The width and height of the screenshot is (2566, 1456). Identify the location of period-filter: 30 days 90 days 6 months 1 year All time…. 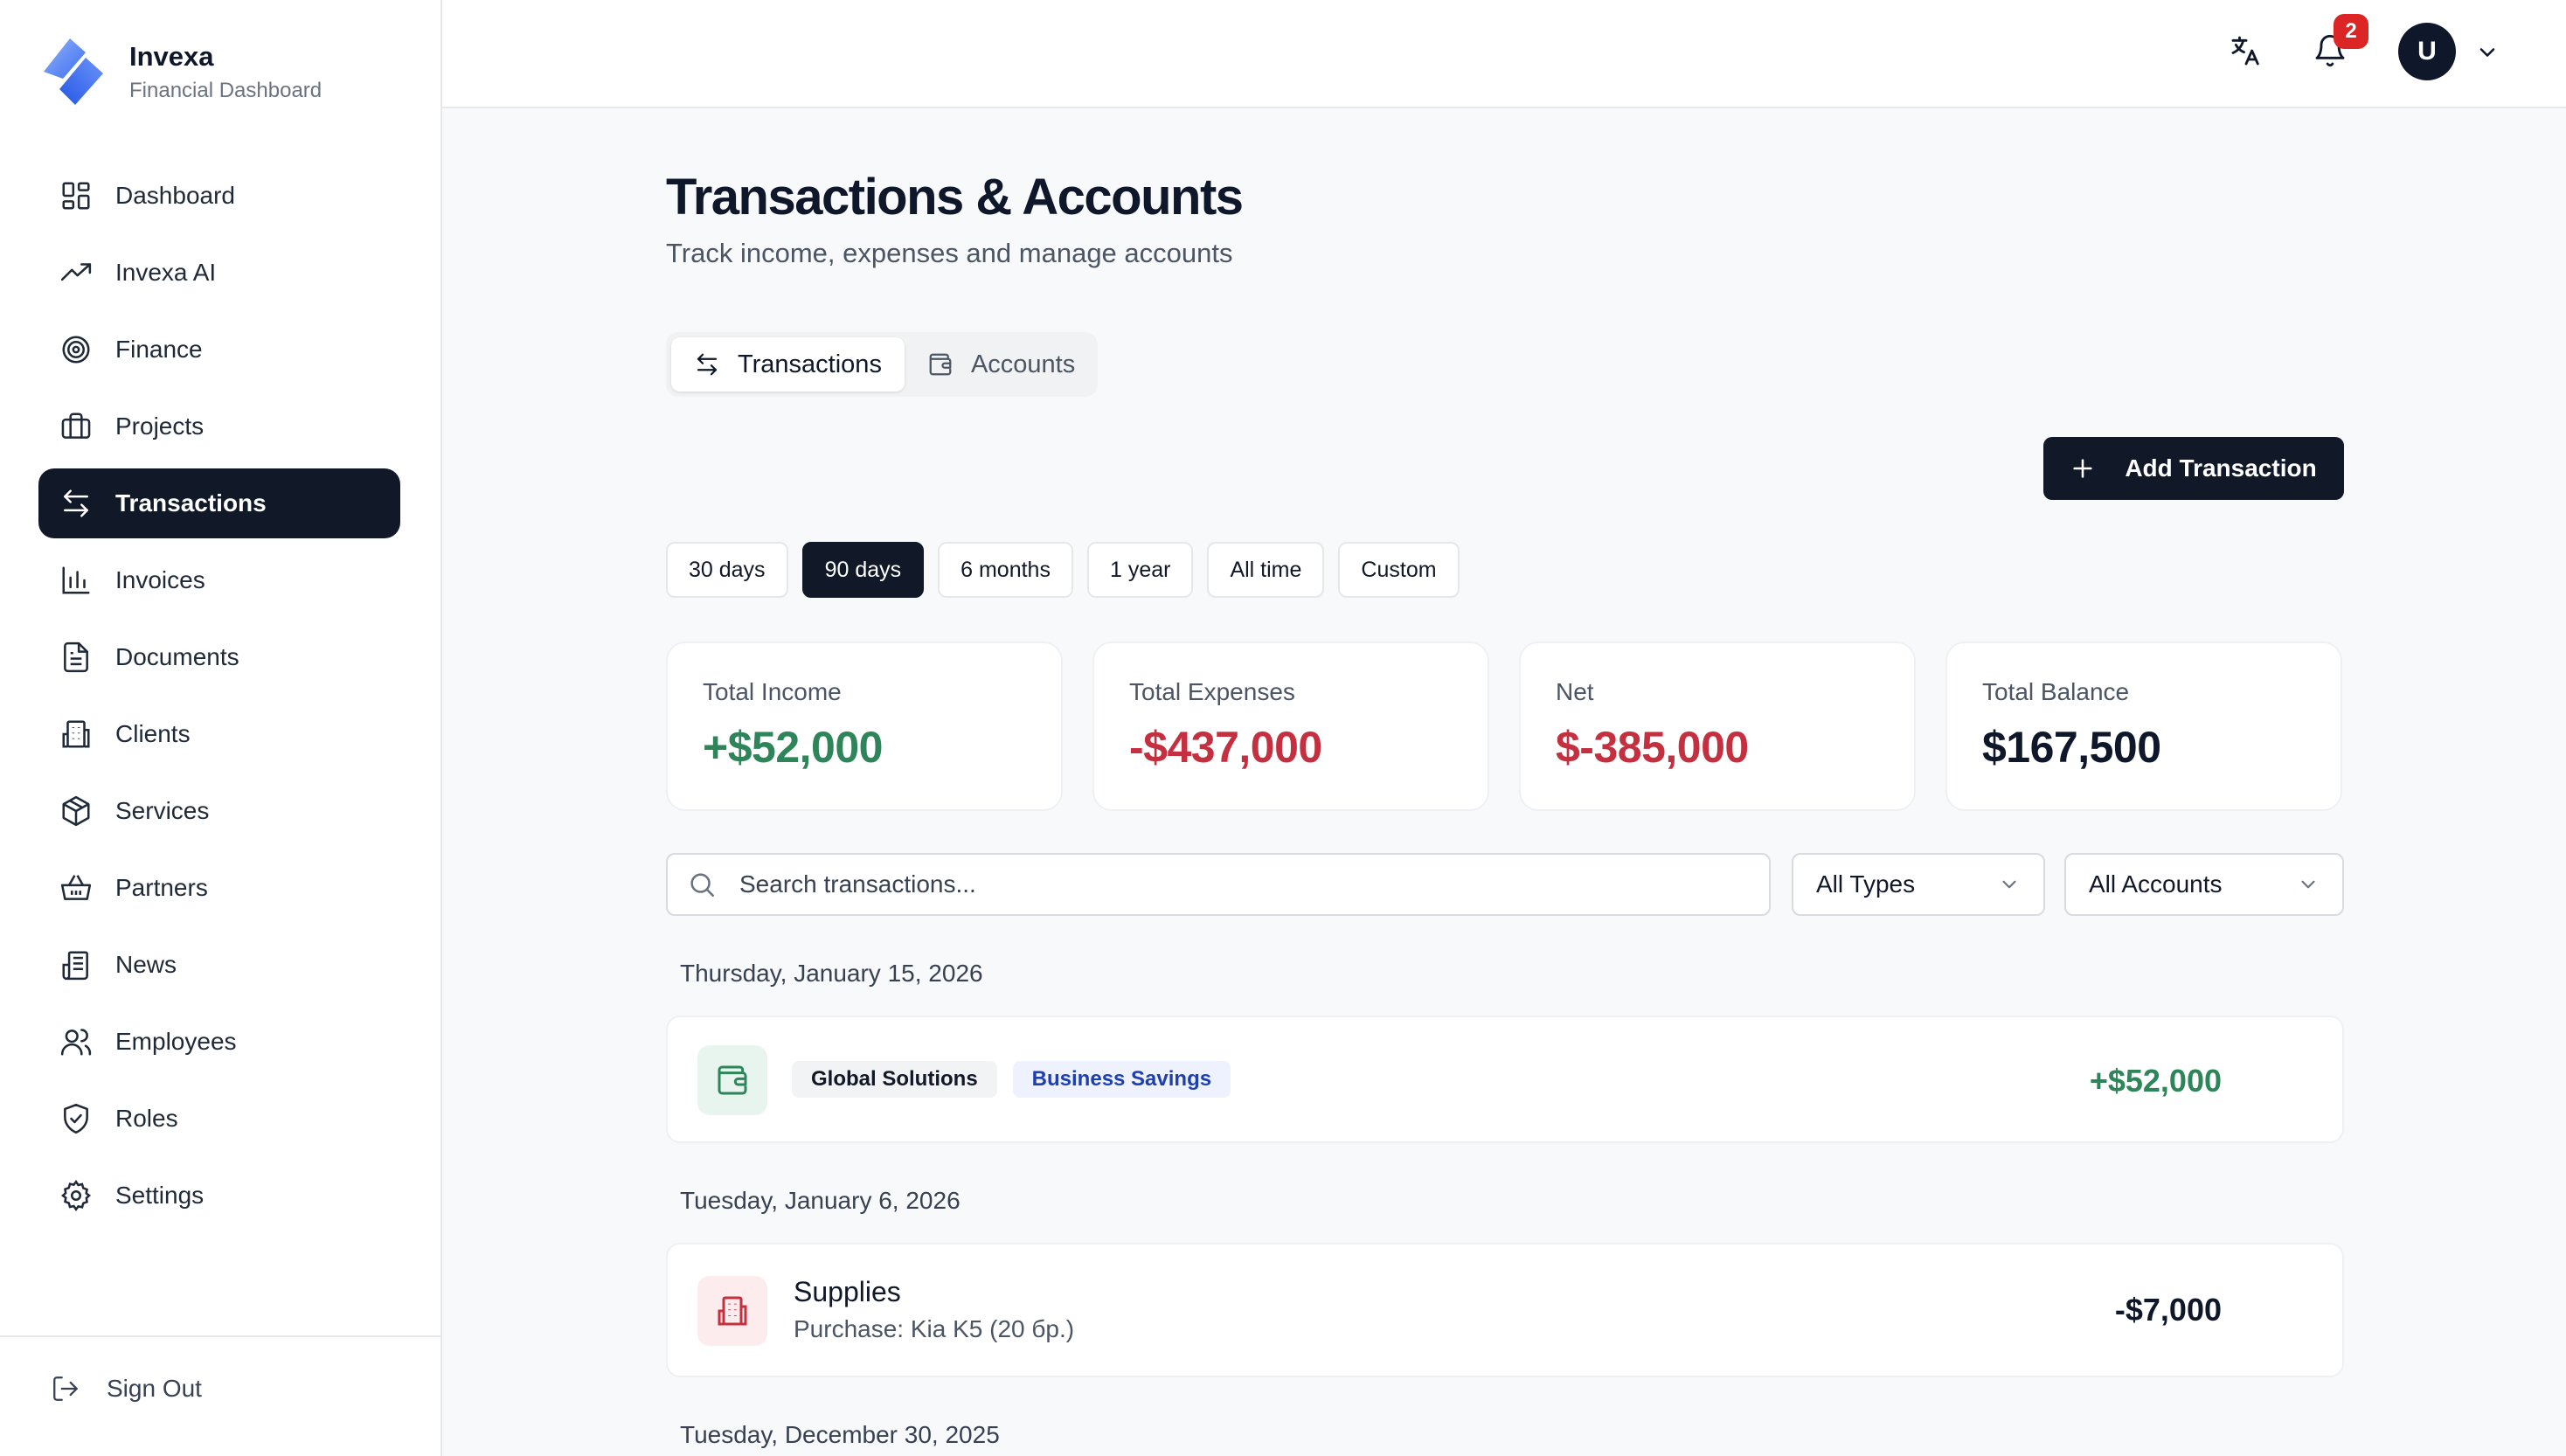
(1070, 570).